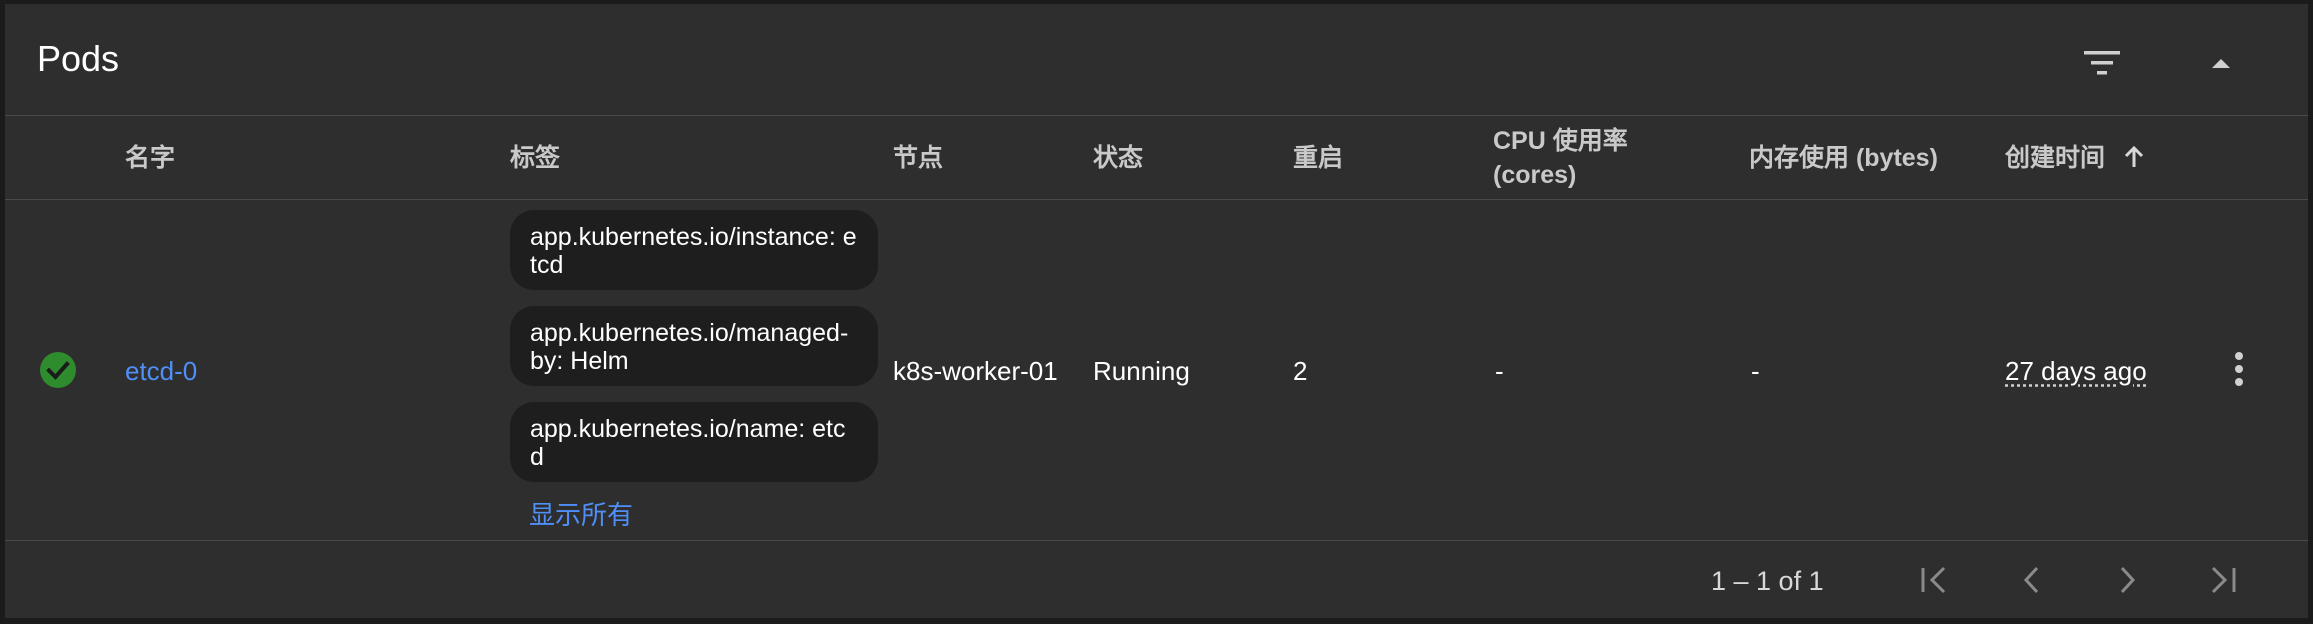 The width and height of the screenshot is (2313, 624). I want to click on arrow-upward-icon, so click(2134, 156).